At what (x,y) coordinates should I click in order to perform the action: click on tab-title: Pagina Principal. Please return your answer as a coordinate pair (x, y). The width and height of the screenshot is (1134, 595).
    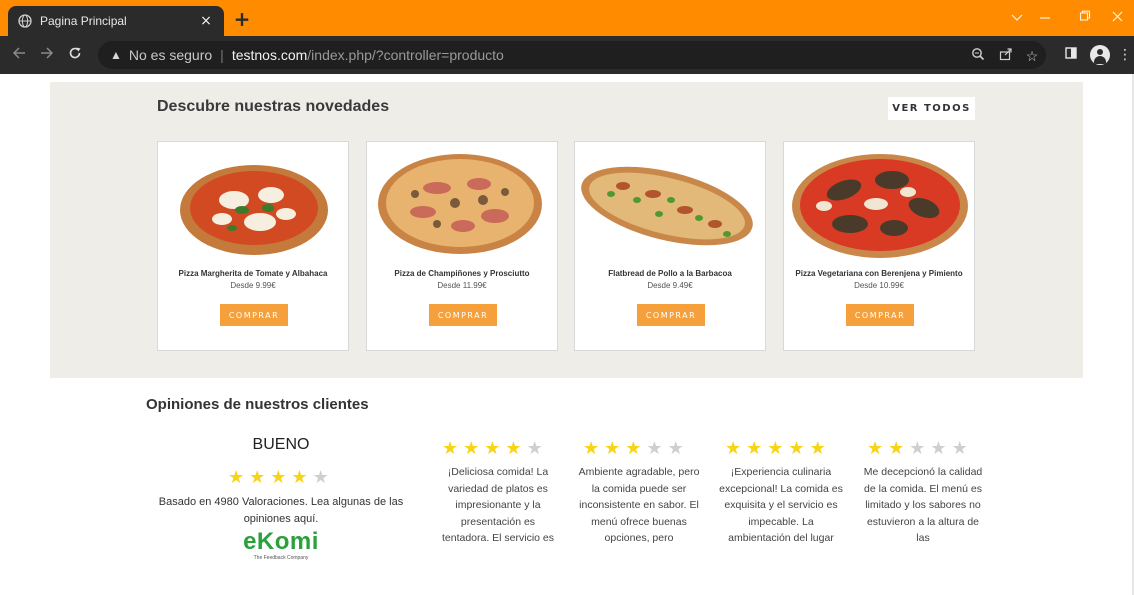
    Looking at the image, I should click on (83, 21).